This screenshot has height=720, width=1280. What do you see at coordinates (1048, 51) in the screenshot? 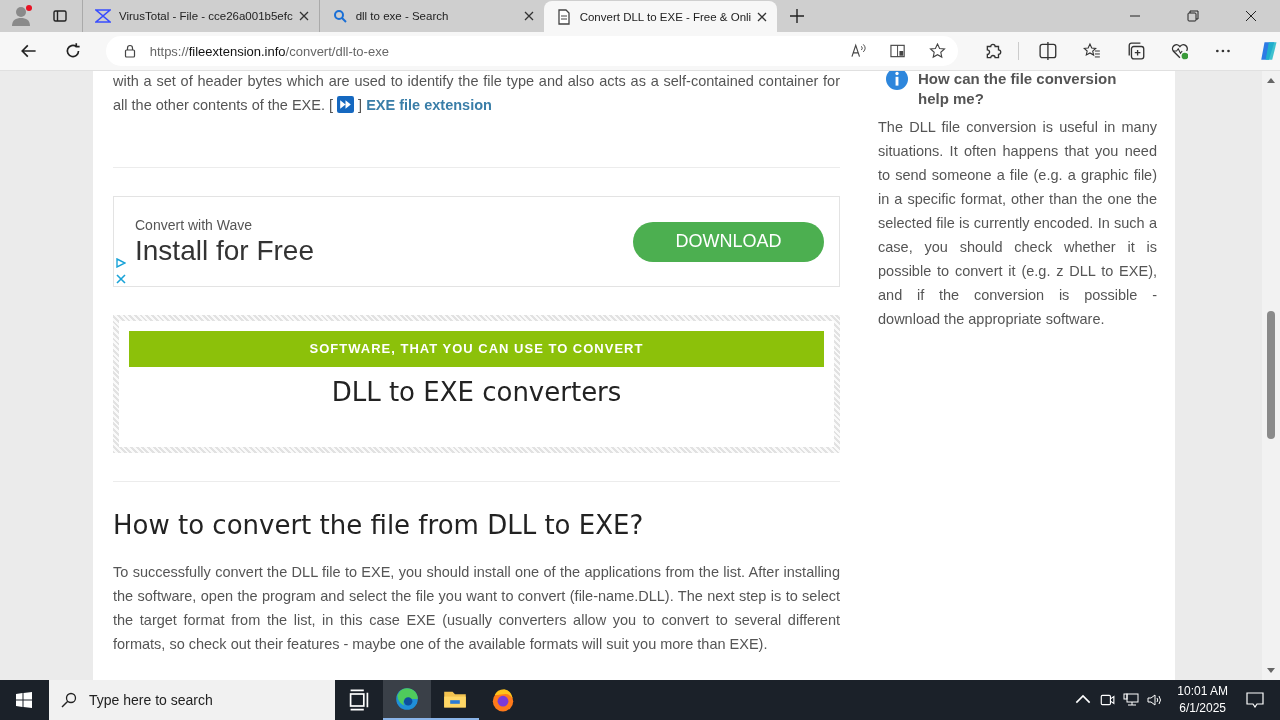
I see `split-screen-icon` at bounding box center [1048, 51].